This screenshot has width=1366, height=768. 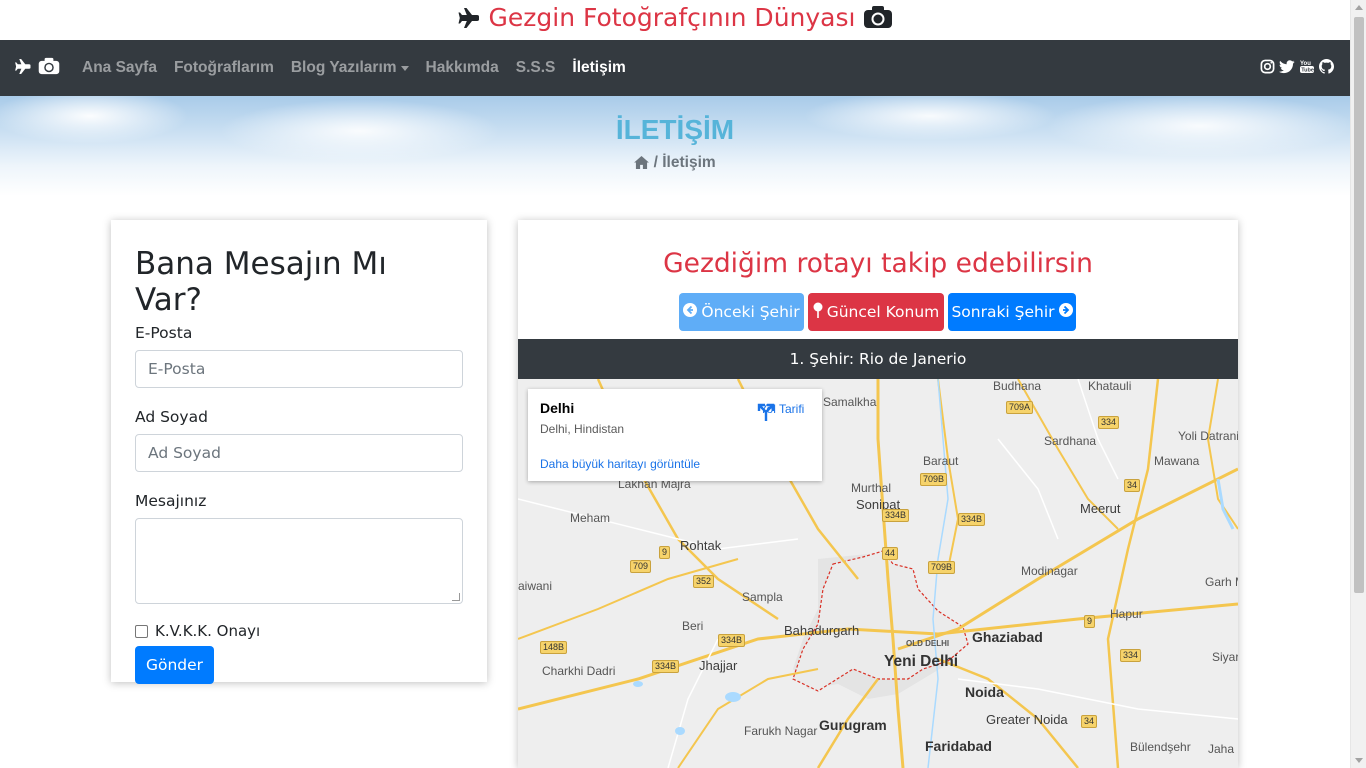 I want to click on map-label: Bahadurgarh, so click(x=822, y=630).